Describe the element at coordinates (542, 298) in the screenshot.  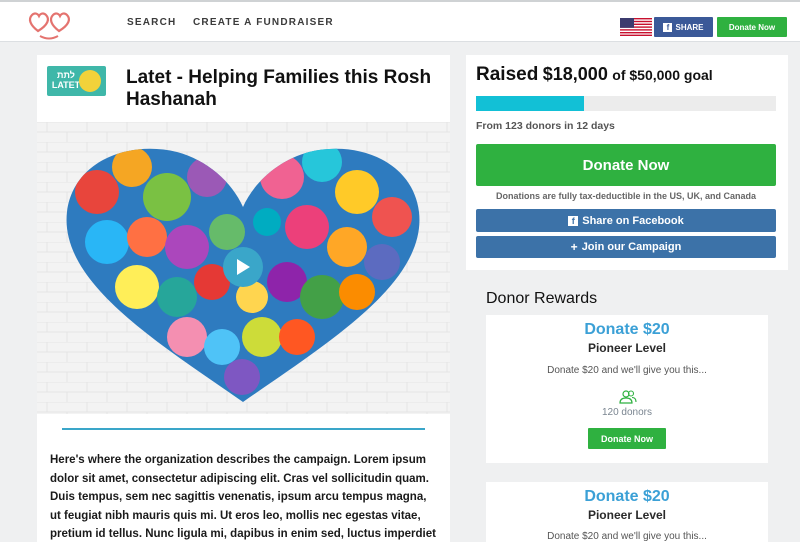
I see `donor-rewards-title: Donor Rewards` at that location.